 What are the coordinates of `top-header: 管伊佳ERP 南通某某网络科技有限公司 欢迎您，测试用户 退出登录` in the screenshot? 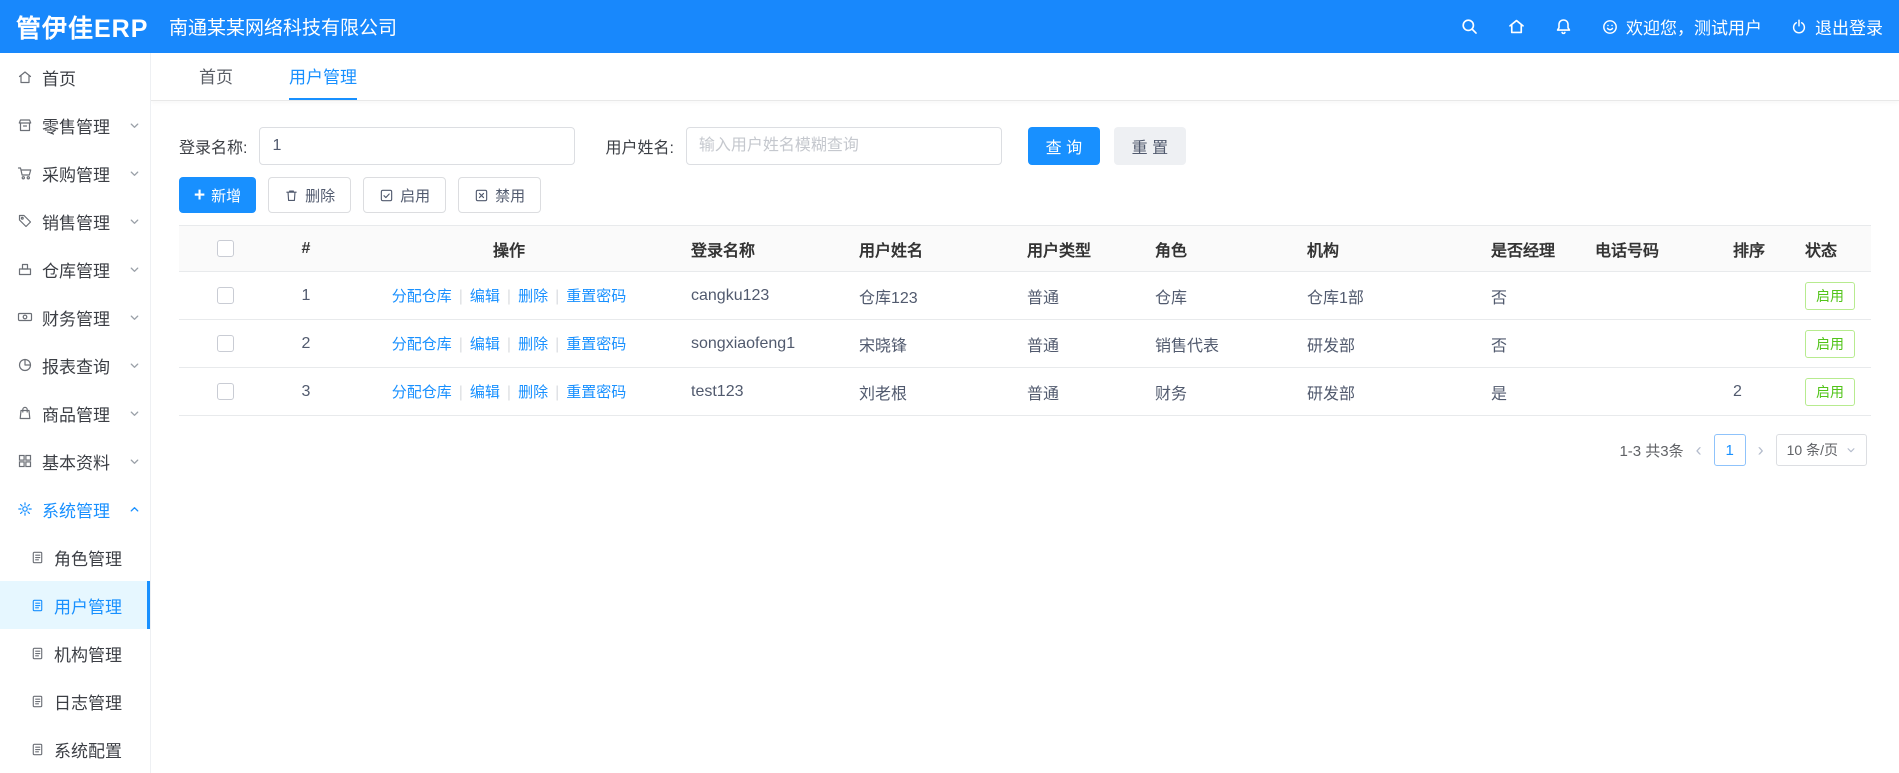 It's located at (949, 26).